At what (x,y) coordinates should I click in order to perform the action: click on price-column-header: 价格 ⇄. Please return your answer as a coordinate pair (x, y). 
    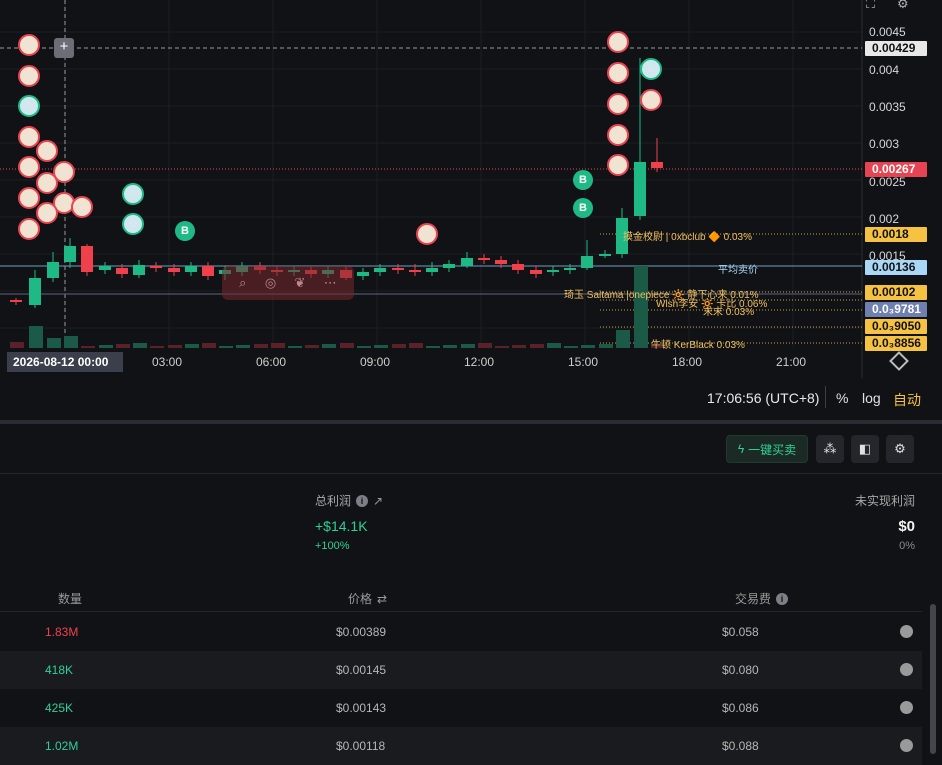
    Looking at the image, I should click on (367, 598).